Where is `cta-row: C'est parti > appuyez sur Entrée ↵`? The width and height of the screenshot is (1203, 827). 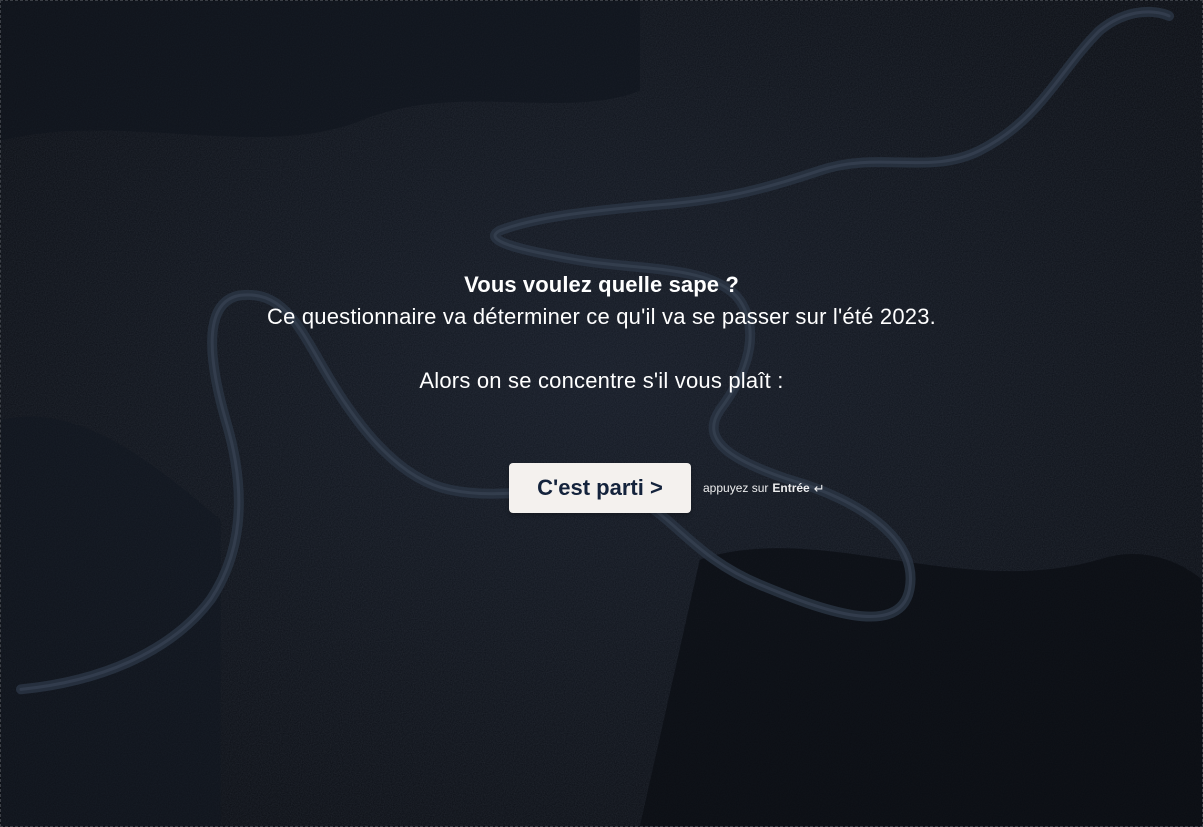
cta-row: C'est parti > appuyez sur Entrée ↵ is located at coordinates (667, 488).